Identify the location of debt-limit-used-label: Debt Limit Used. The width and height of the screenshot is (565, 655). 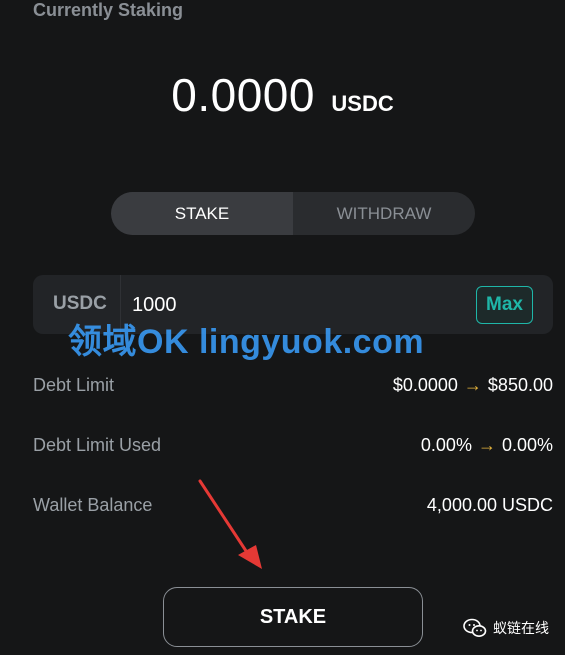
(97, 444).